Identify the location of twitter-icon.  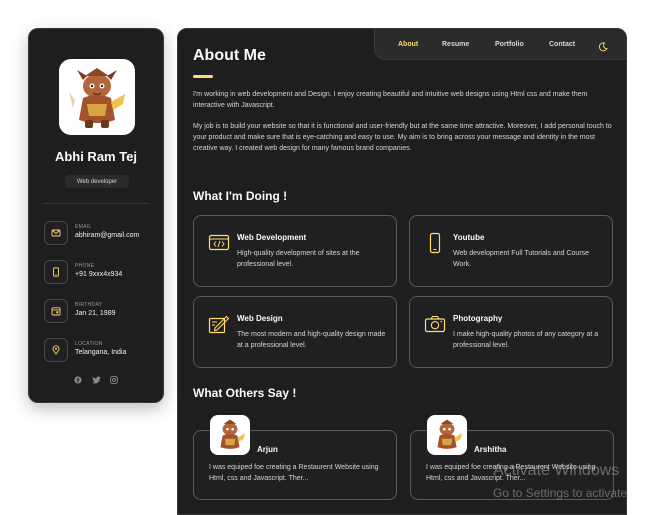
(96, 380).